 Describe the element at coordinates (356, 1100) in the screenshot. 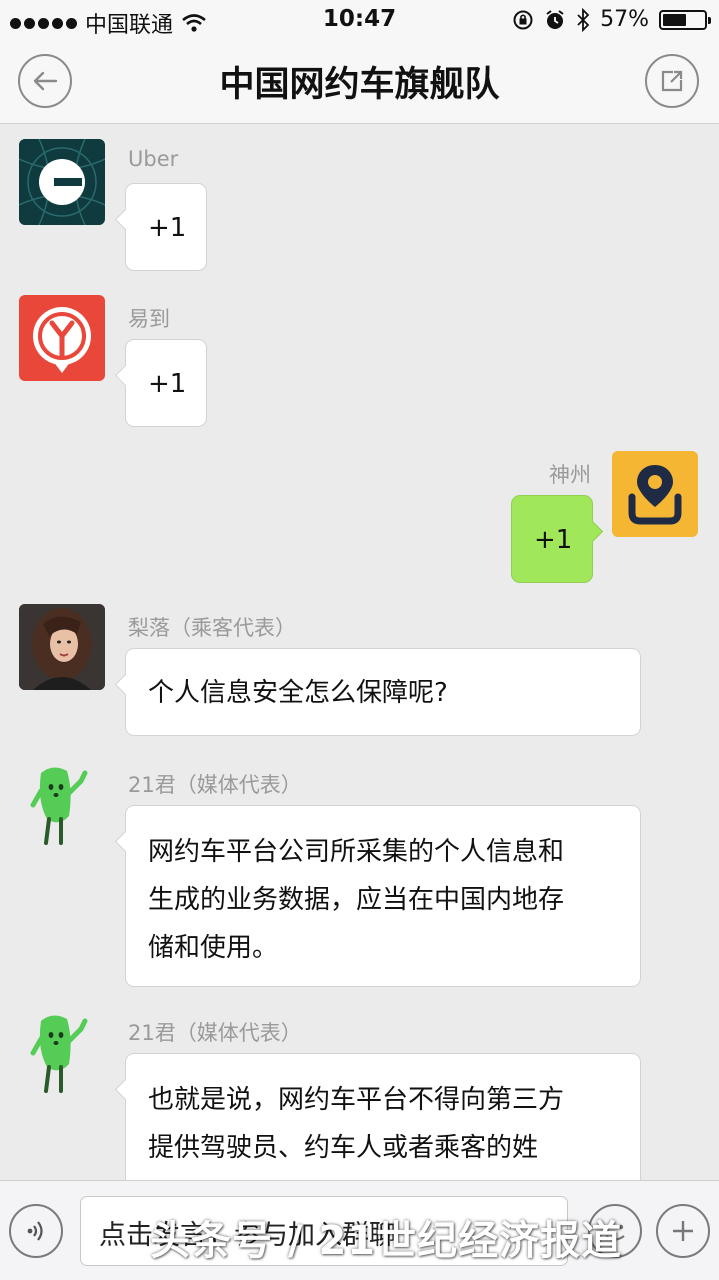

I see `message-line: 也就是说，网约车平台不得向第三方` at that location.